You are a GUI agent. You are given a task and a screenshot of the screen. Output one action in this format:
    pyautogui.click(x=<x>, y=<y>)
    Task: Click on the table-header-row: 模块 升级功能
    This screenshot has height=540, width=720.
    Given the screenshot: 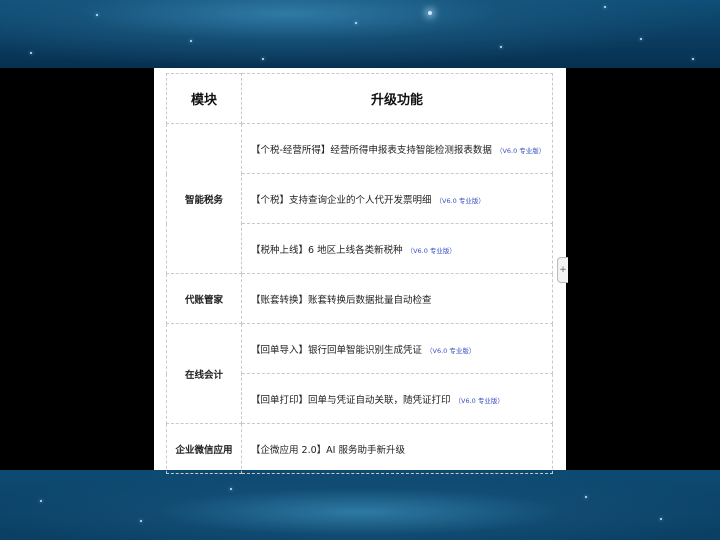 What is the action you would take?
    pyautogui.click(x=359, y=98)
    